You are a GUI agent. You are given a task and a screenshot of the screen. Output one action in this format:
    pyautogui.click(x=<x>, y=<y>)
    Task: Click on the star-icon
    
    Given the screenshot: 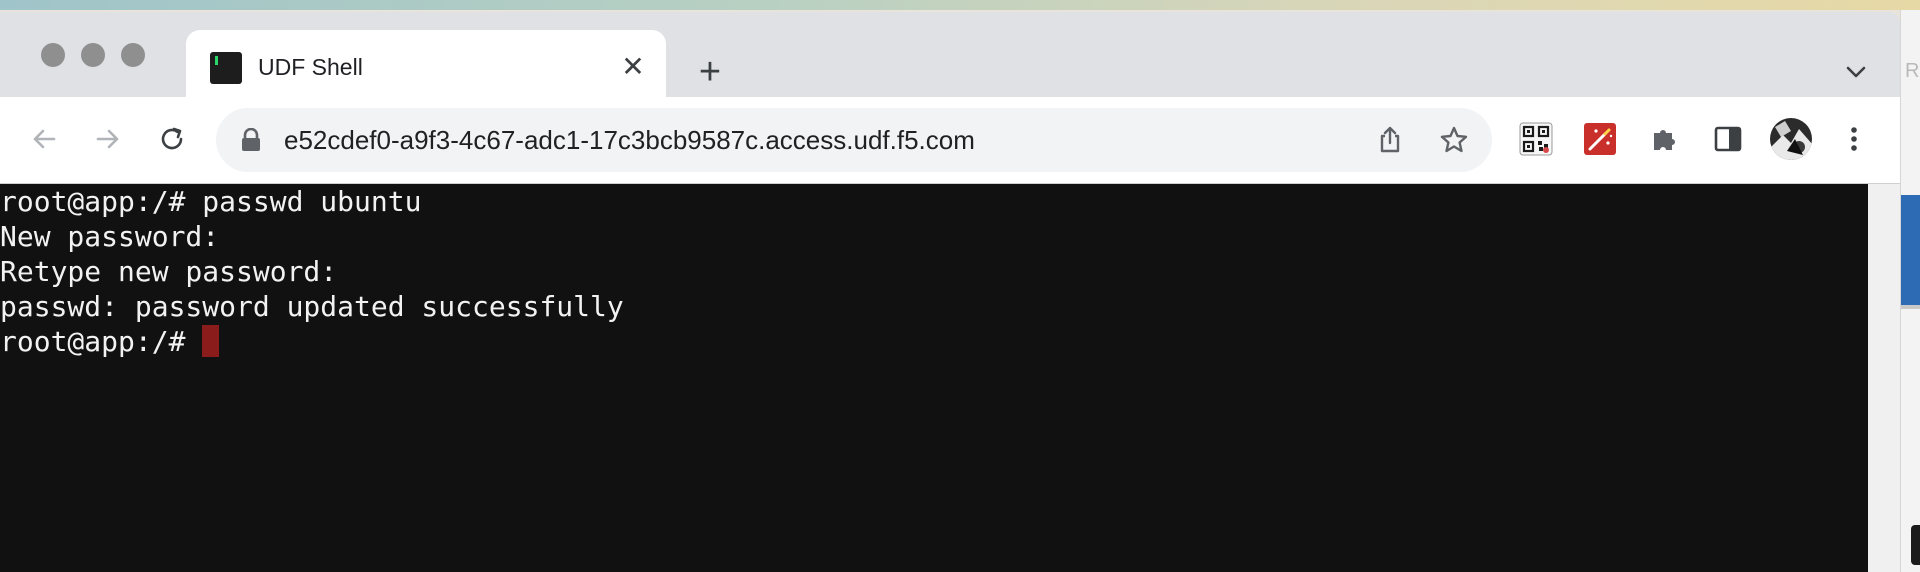 What is the action you would take?
    pyautogui.click(x=1454, y=140)
    